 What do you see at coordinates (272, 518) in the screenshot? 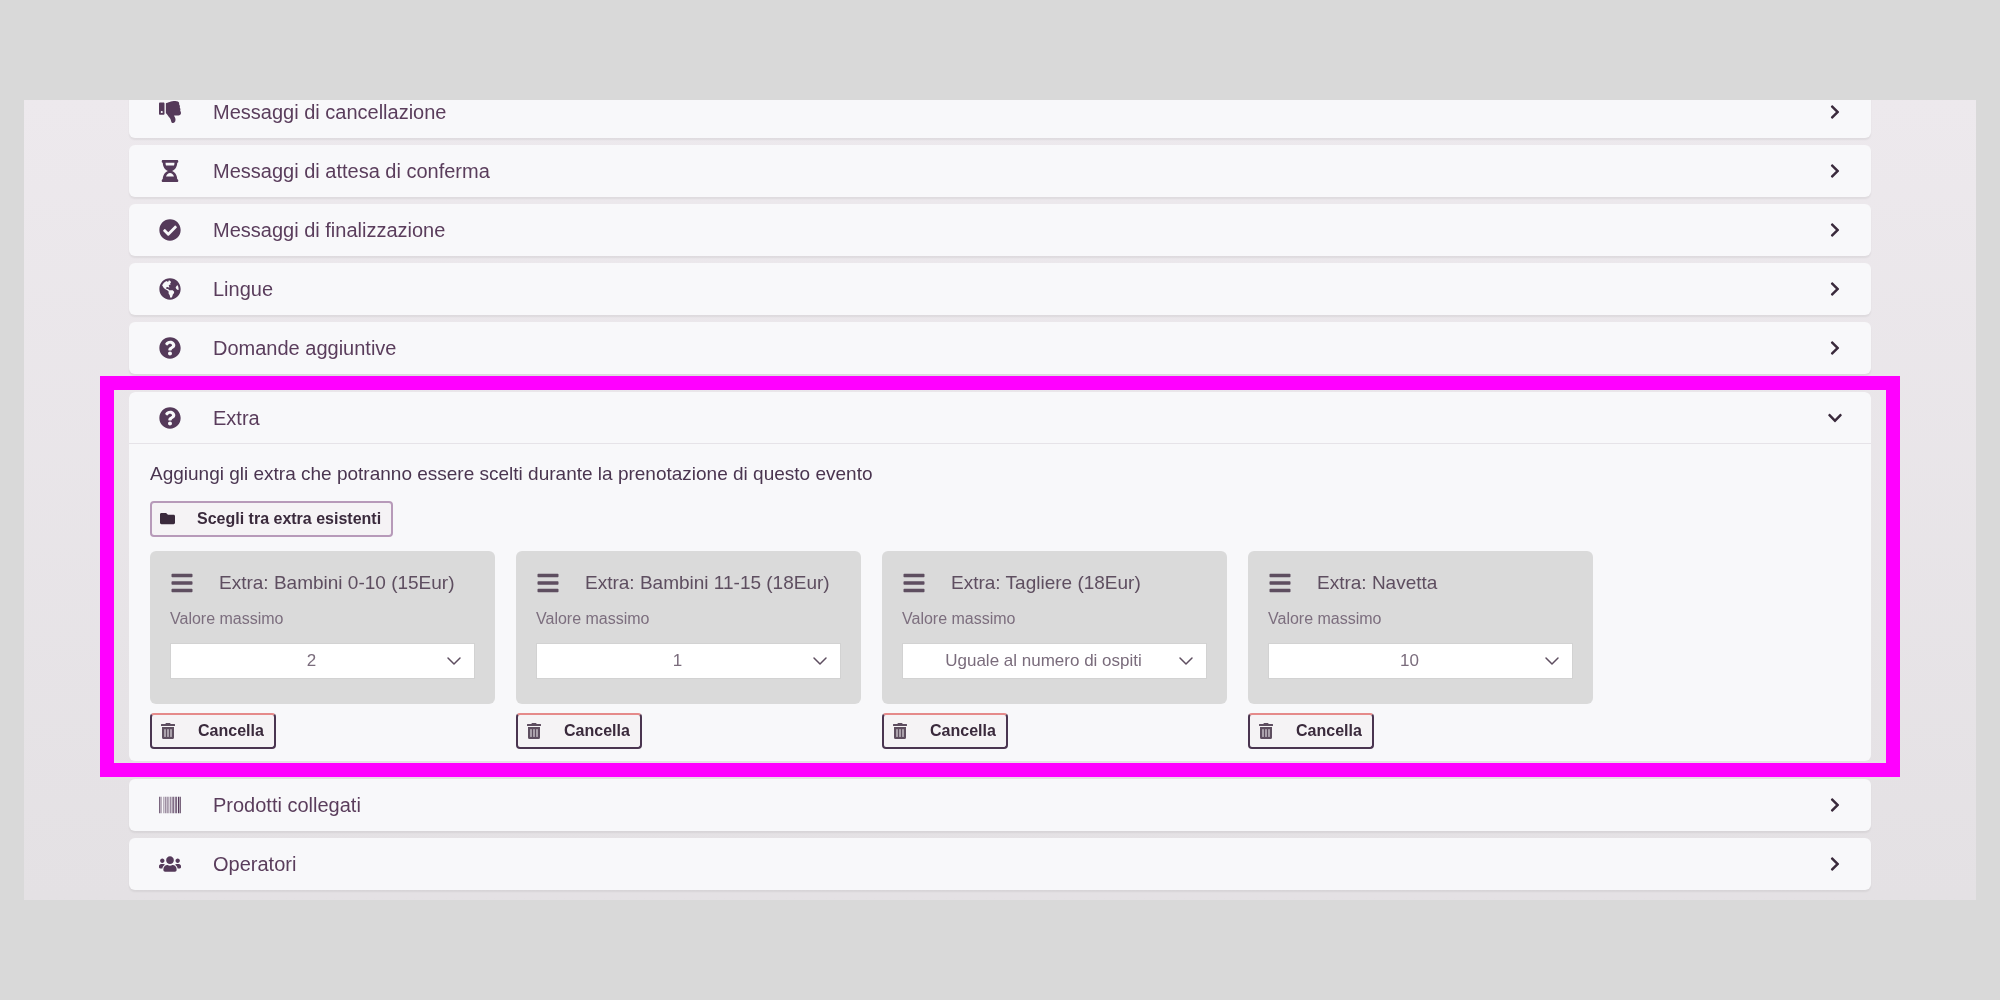
I see `choose-existing-button: Scegli tra extra esistenti` at bounding box center [272, 518].